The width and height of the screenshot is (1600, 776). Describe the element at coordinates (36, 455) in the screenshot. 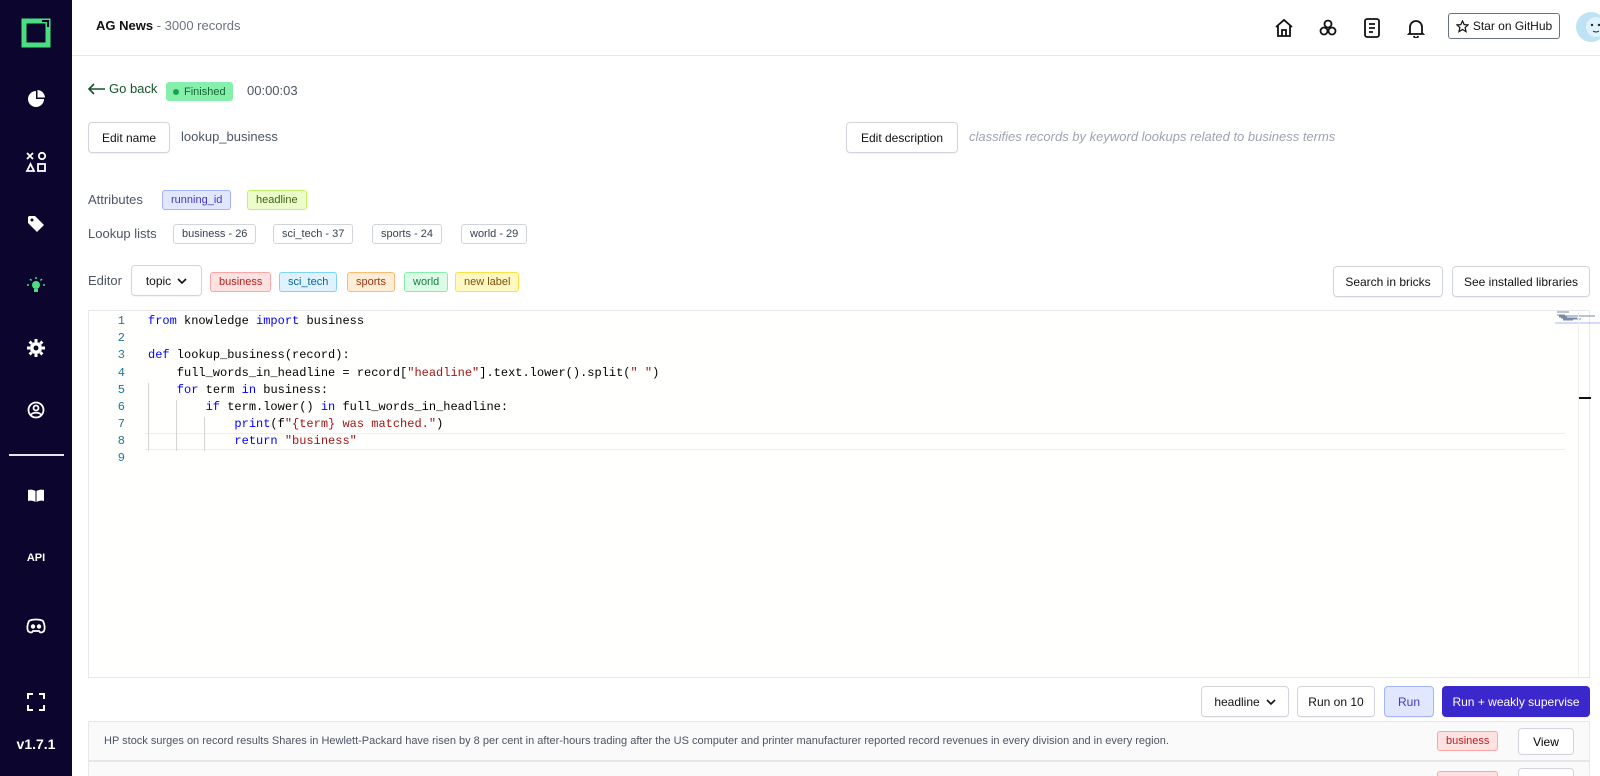

I see `sidebar-divider` at that location.